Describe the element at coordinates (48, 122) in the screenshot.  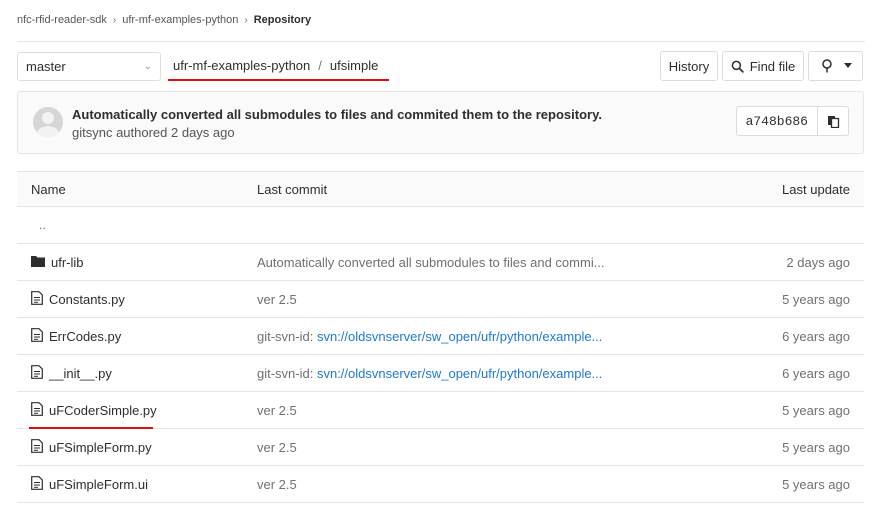
I see `avatar` at that location.